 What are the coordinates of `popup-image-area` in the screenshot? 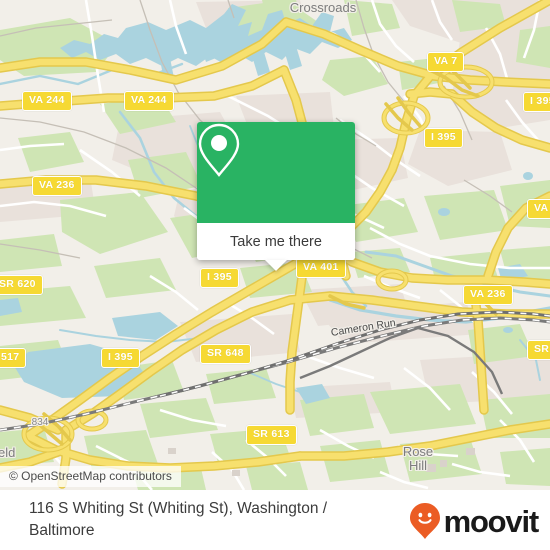 It's located at (276, 172).